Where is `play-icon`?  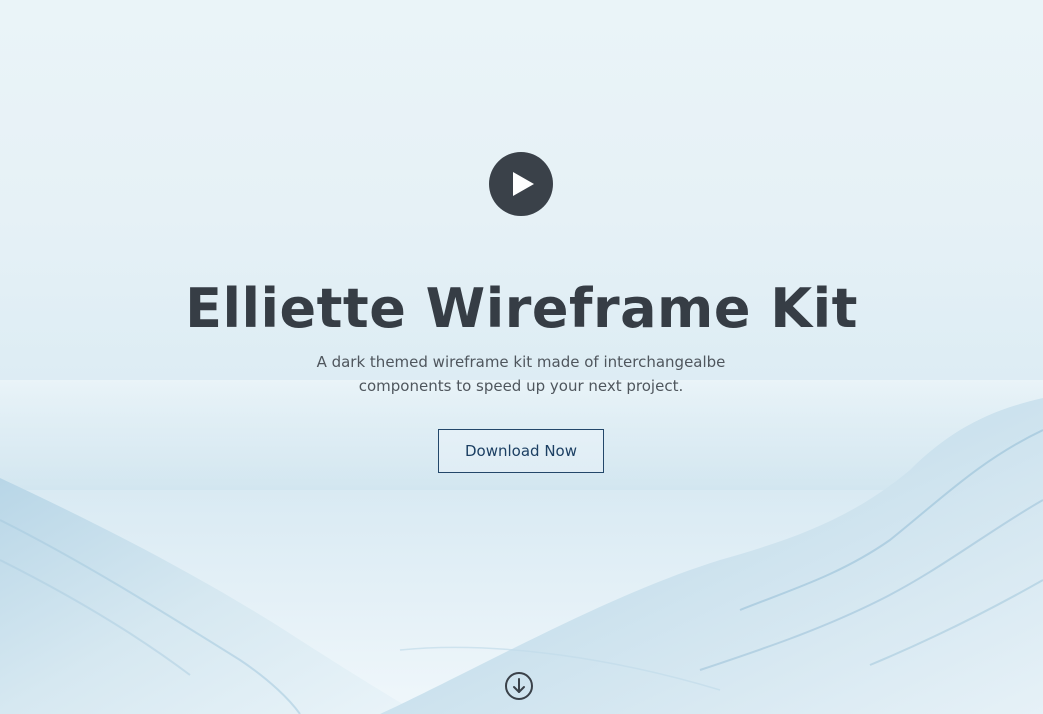
play-icon is located at coordinates (523, 184).